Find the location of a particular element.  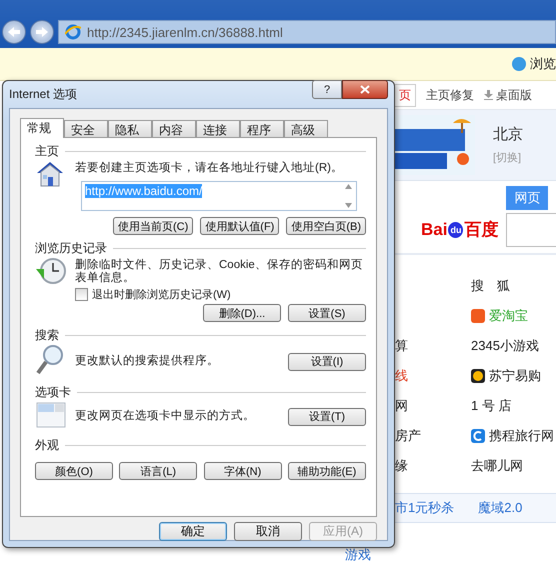

forward-arrow-icon is located at coordinates (42, 32).